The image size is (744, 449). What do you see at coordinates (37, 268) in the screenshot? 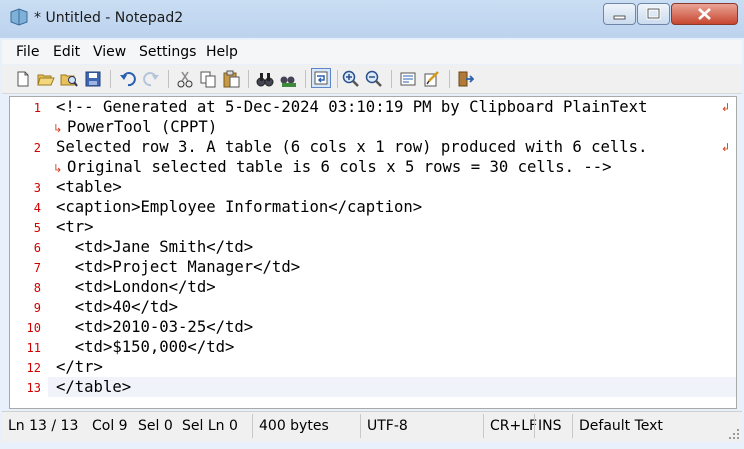
I see `line-number: 7` at bounding box center [37, 268].